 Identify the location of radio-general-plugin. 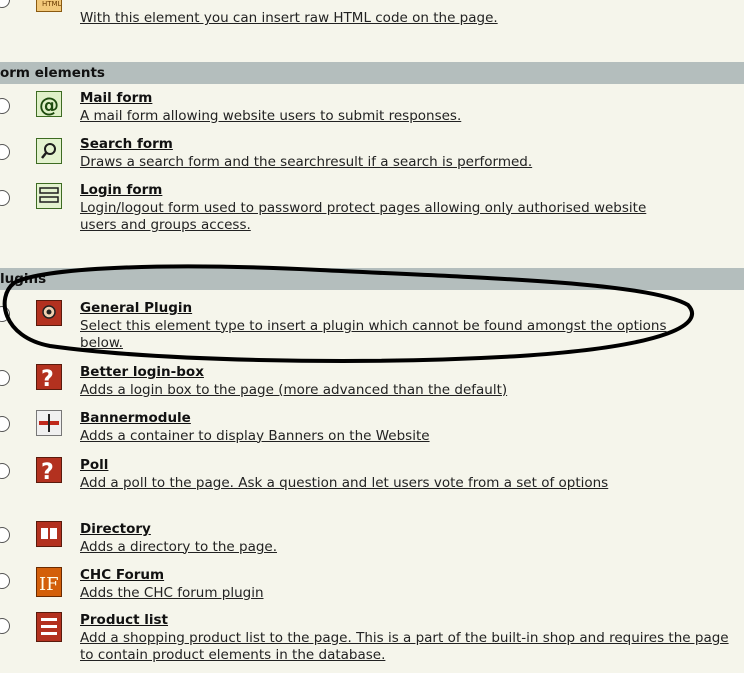
(5, 314).